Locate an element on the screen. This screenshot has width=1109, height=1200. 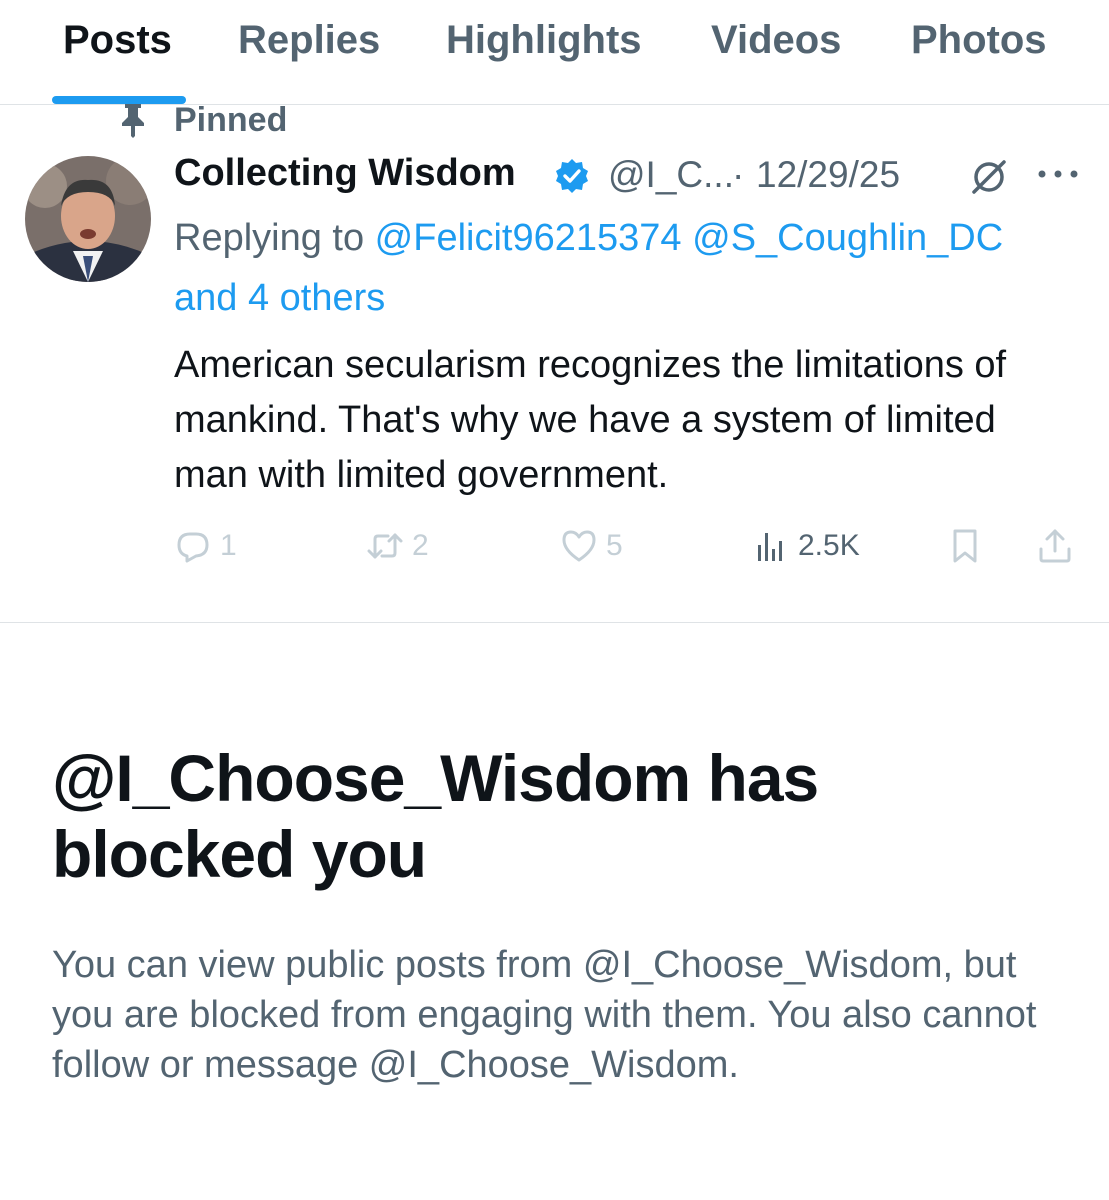
avatar-image is located at coordinates (88, 219).